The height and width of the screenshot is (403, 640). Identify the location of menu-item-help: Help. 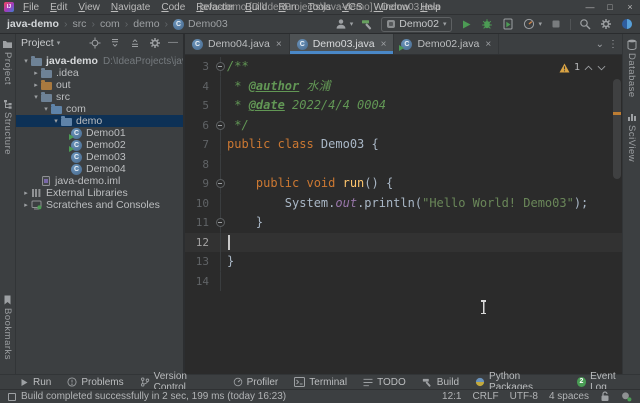
(430, 7).